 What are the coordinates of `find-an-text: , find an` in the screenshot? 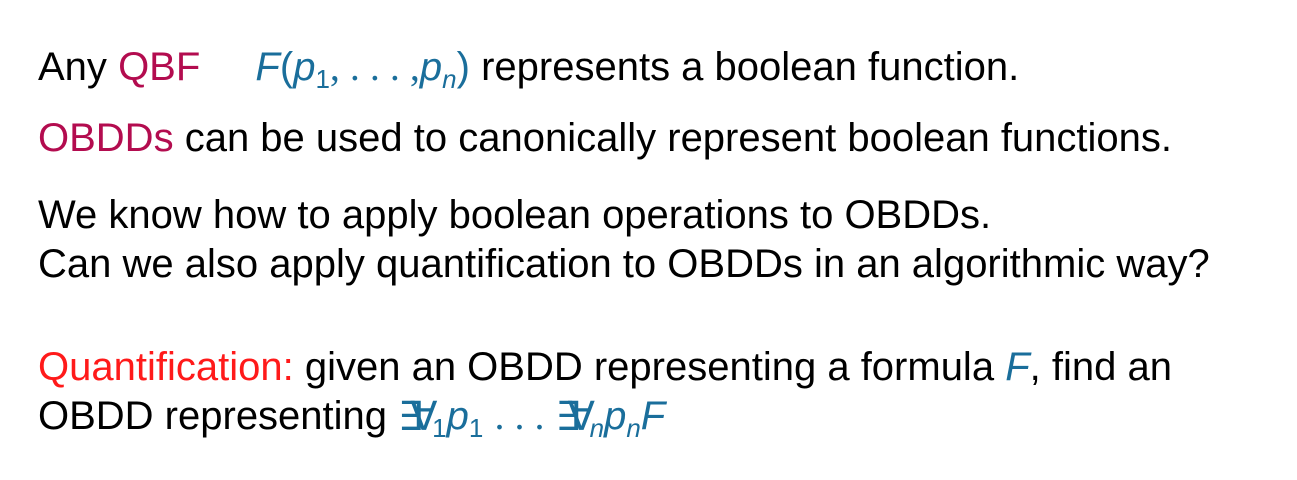 It's located at (1100, 367).